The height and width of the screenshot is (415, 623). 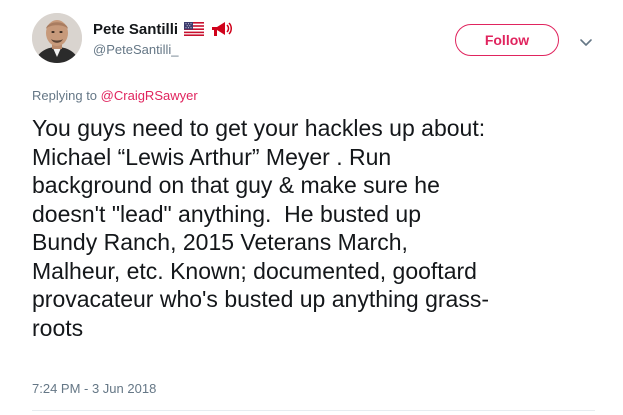 I want to click on avatar-photo, so click(x=57, y=38).